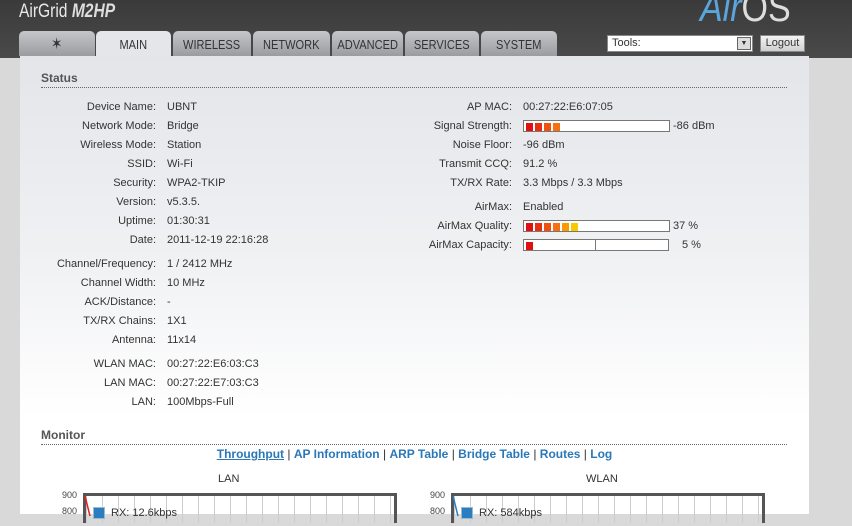  What do you see at coordinates (494, 454) in the screenshot?
I see `monitor-link-bridge-table: Bridge Table` at bounding box center [494, 454].